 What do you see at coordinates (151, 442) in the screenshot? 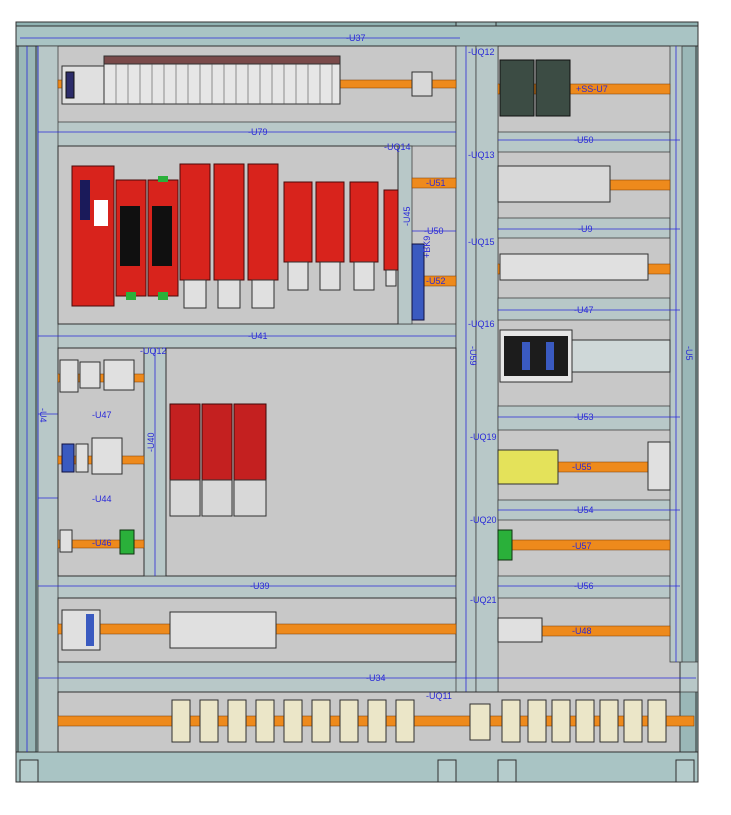
I see `label-u40: -U40` at bounding box center [151, 442].